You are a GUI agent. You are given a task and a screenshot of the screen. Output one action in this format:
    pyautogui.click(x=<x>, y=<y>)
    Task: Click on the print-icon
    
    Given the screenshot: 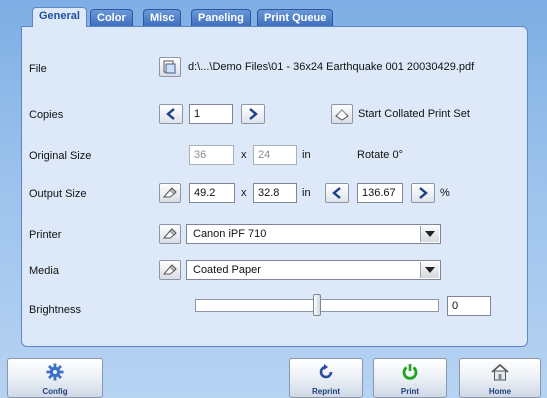 What is the action you would take?
    pyautogui.click(x=410, y=372)
    